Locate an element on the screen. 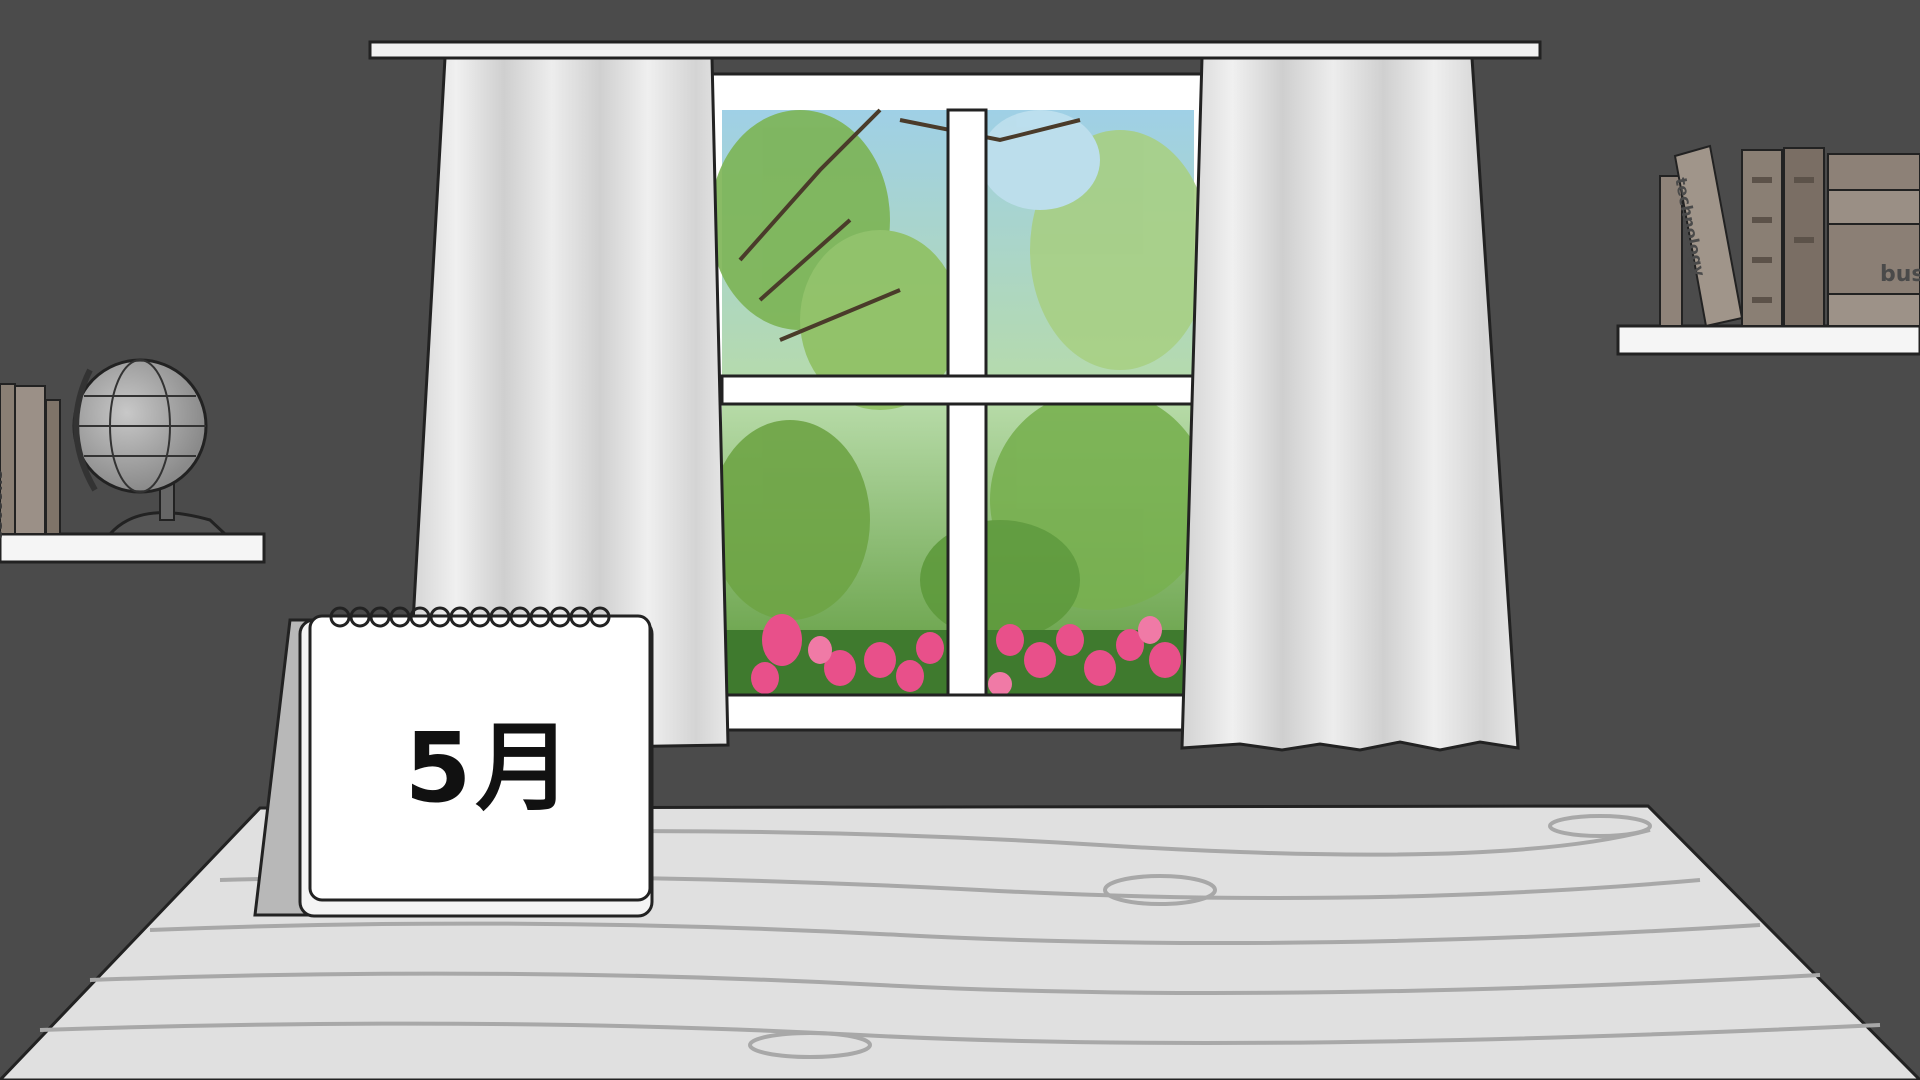 The height and width of the screenshot is (1080, 1920). globe is located at coordinates (150, 447).